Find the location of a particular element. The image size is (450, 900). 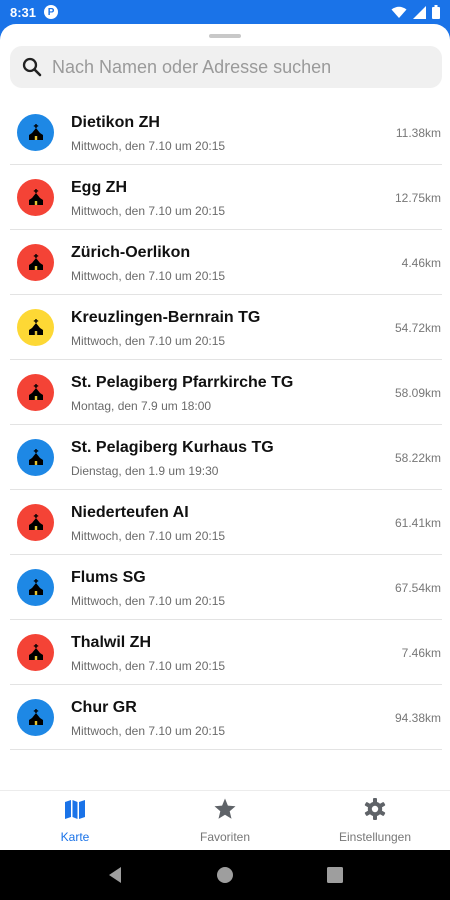

location-distance: 4.46km is located at coordinates (421, 262).